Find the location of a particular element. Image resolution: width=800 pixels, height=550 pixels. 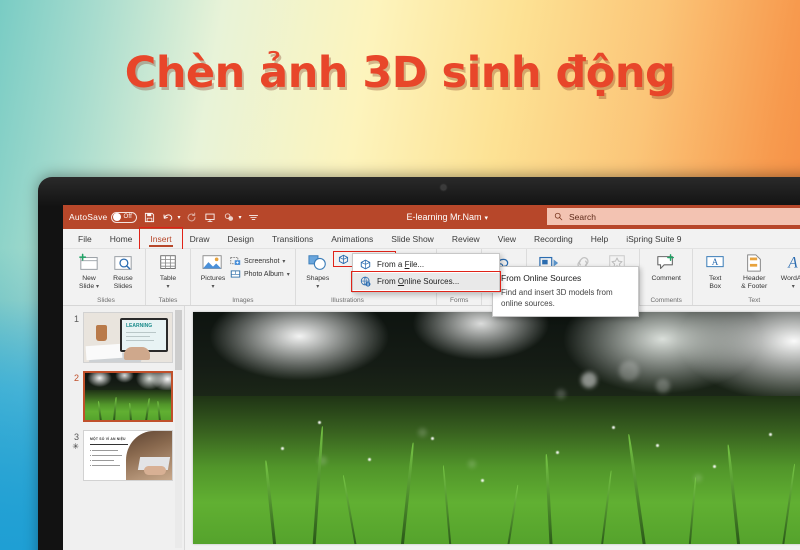

start-presentation-icon is located at coordinates (210, 217).